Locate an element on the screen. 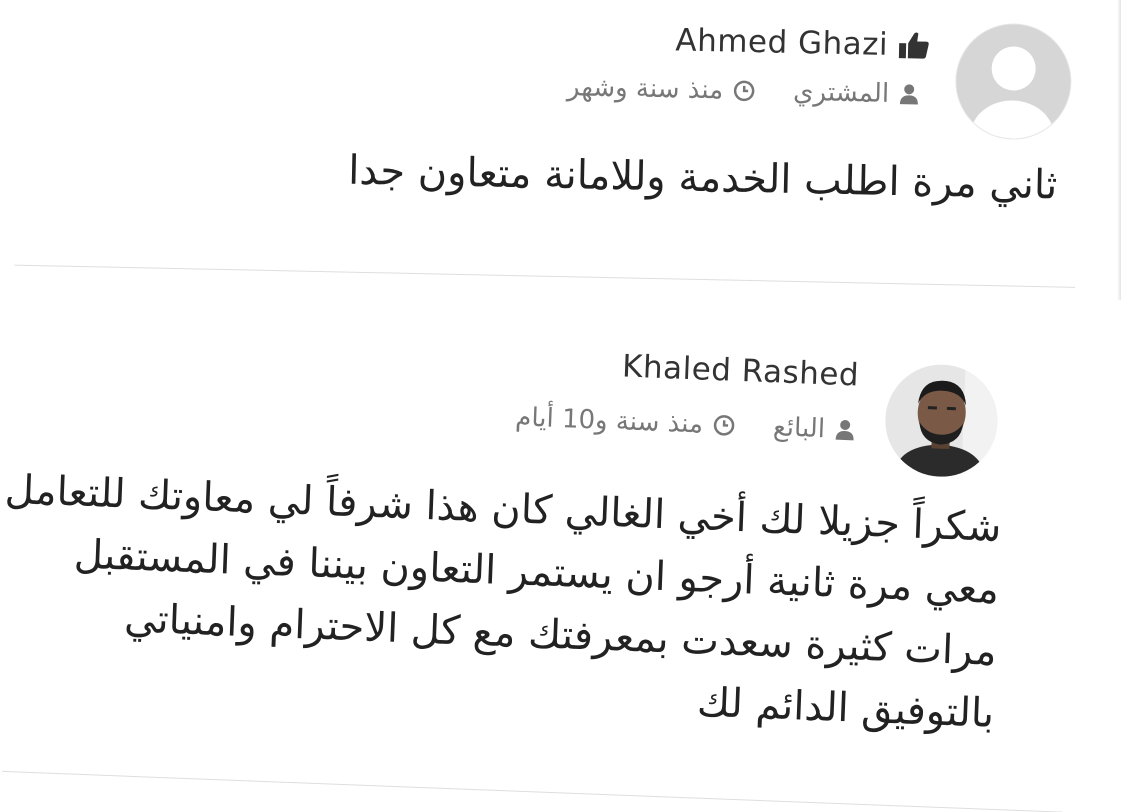  reviewer-header: Ahmed Ghazi is located at coordinates (802, 42).